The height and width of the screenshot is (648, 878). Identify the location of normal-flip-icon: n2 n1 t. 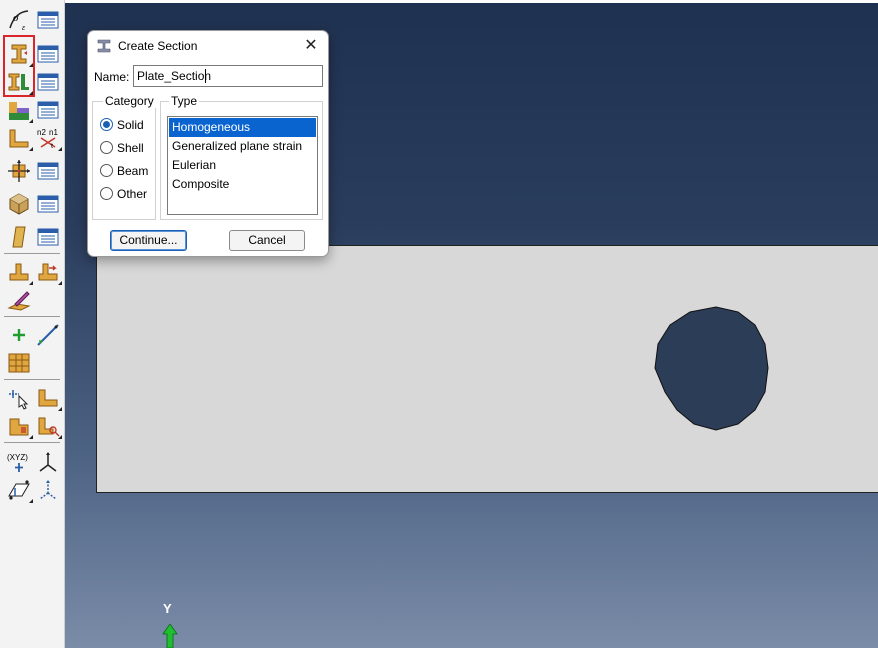
(49, 138).